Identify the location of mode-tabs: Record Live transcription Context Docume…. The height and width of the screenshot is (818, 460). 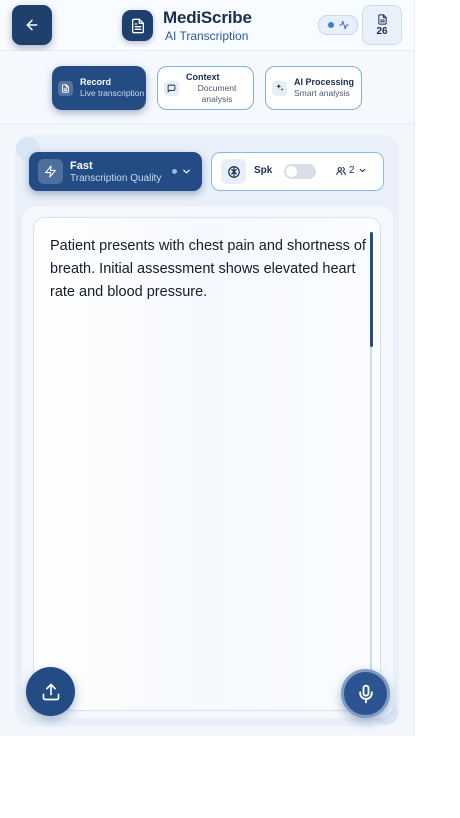
(207, 87).